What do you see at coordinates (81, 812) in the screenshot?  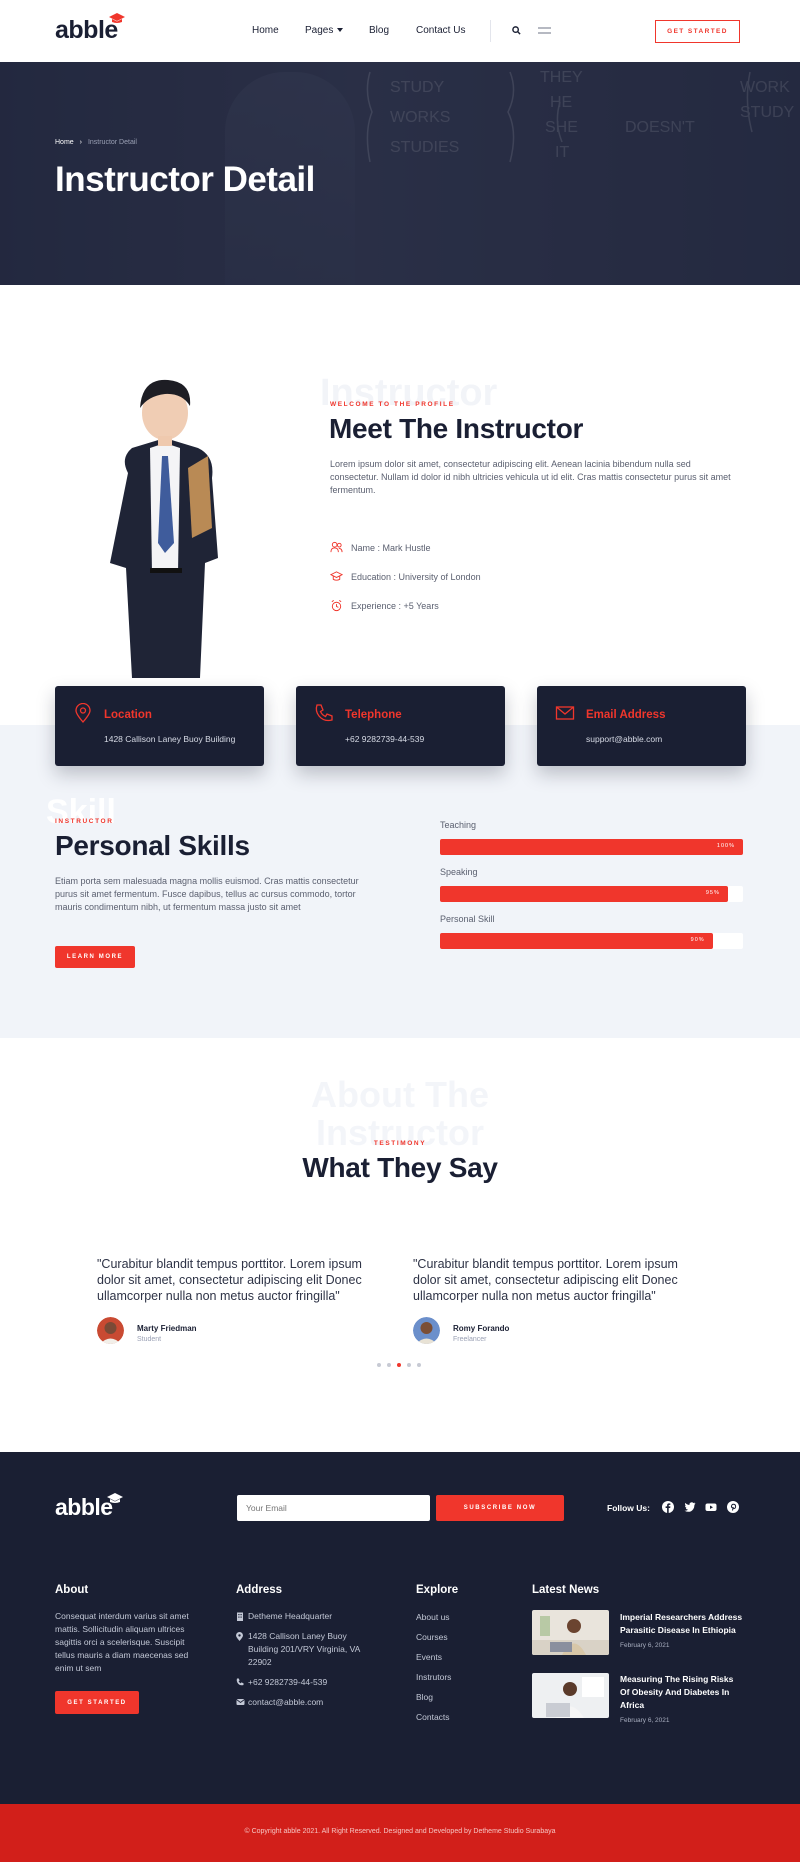 I see `skills-ghost-text: Skill` at bounding box center [81, 812].